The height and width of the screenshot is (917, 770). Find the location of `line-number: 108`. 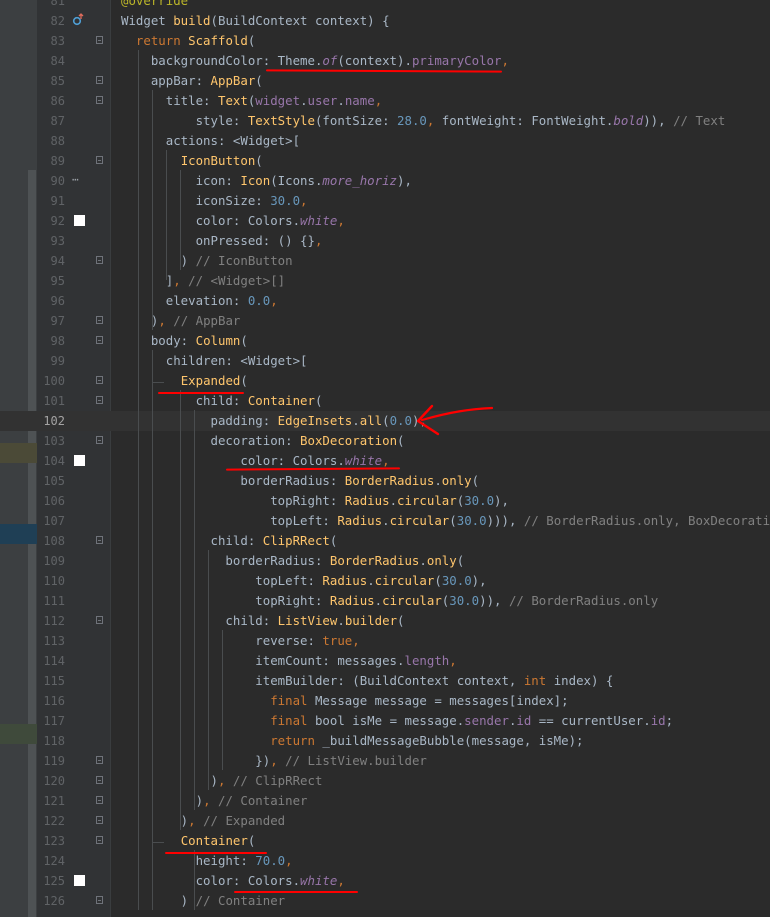

line-number: 108 is located at coordinates (51, 541).